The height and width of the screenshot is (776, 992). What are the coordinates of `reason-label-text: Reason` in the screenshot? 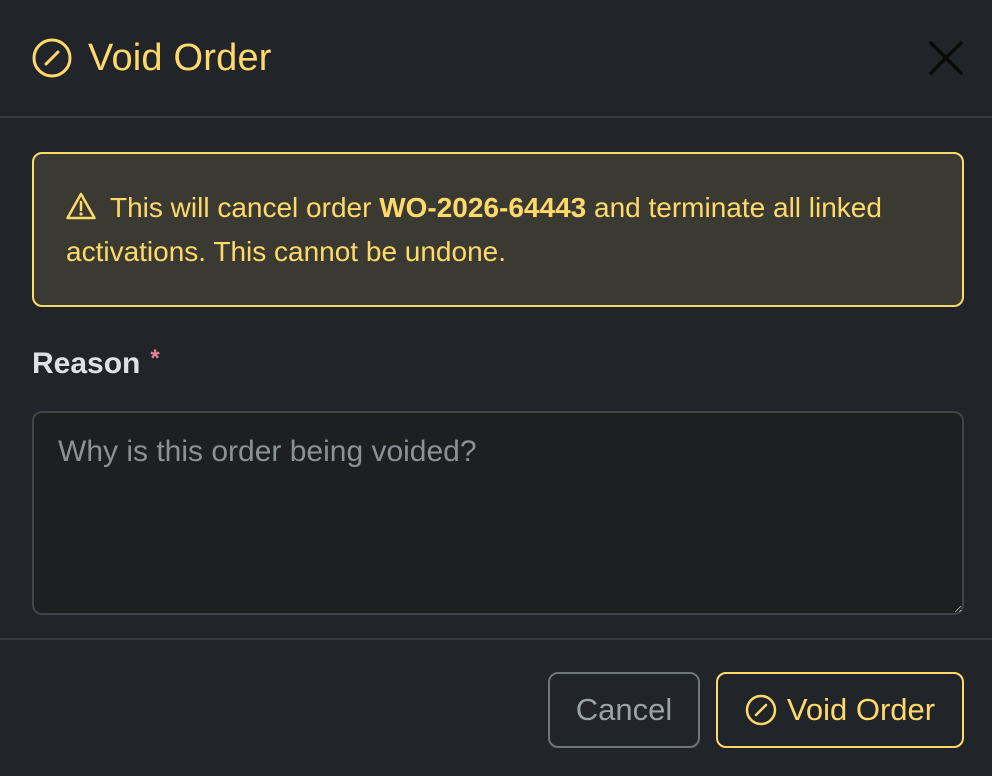 It's located at (86, 363).